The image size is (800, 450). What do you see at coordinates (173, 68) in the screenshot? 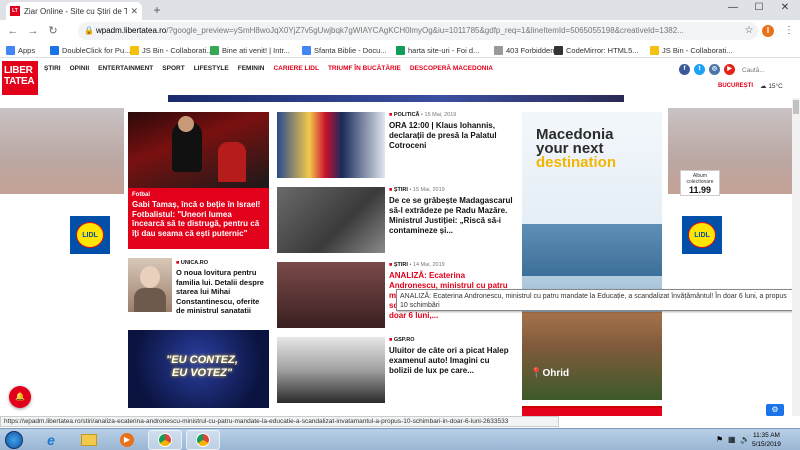
I see `nav-item: SPORT` at bounding box center [173, 68].